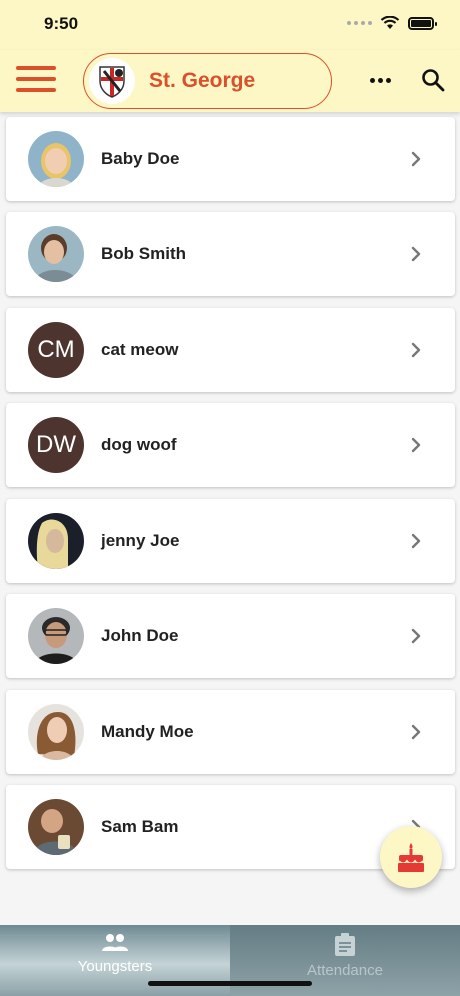 The width and height of the screenshot is (460, 996). I want to click on people-icon, so click(115, 942).